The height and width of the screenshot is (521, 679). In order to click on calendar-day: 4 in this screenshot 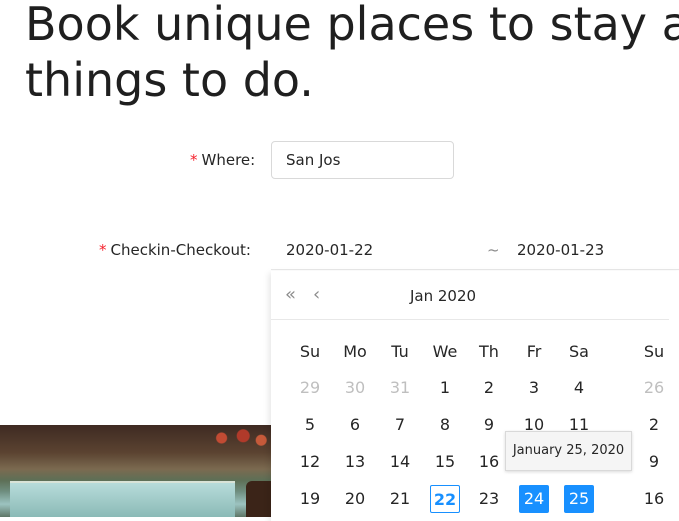, I will do `click(579, 388)`.